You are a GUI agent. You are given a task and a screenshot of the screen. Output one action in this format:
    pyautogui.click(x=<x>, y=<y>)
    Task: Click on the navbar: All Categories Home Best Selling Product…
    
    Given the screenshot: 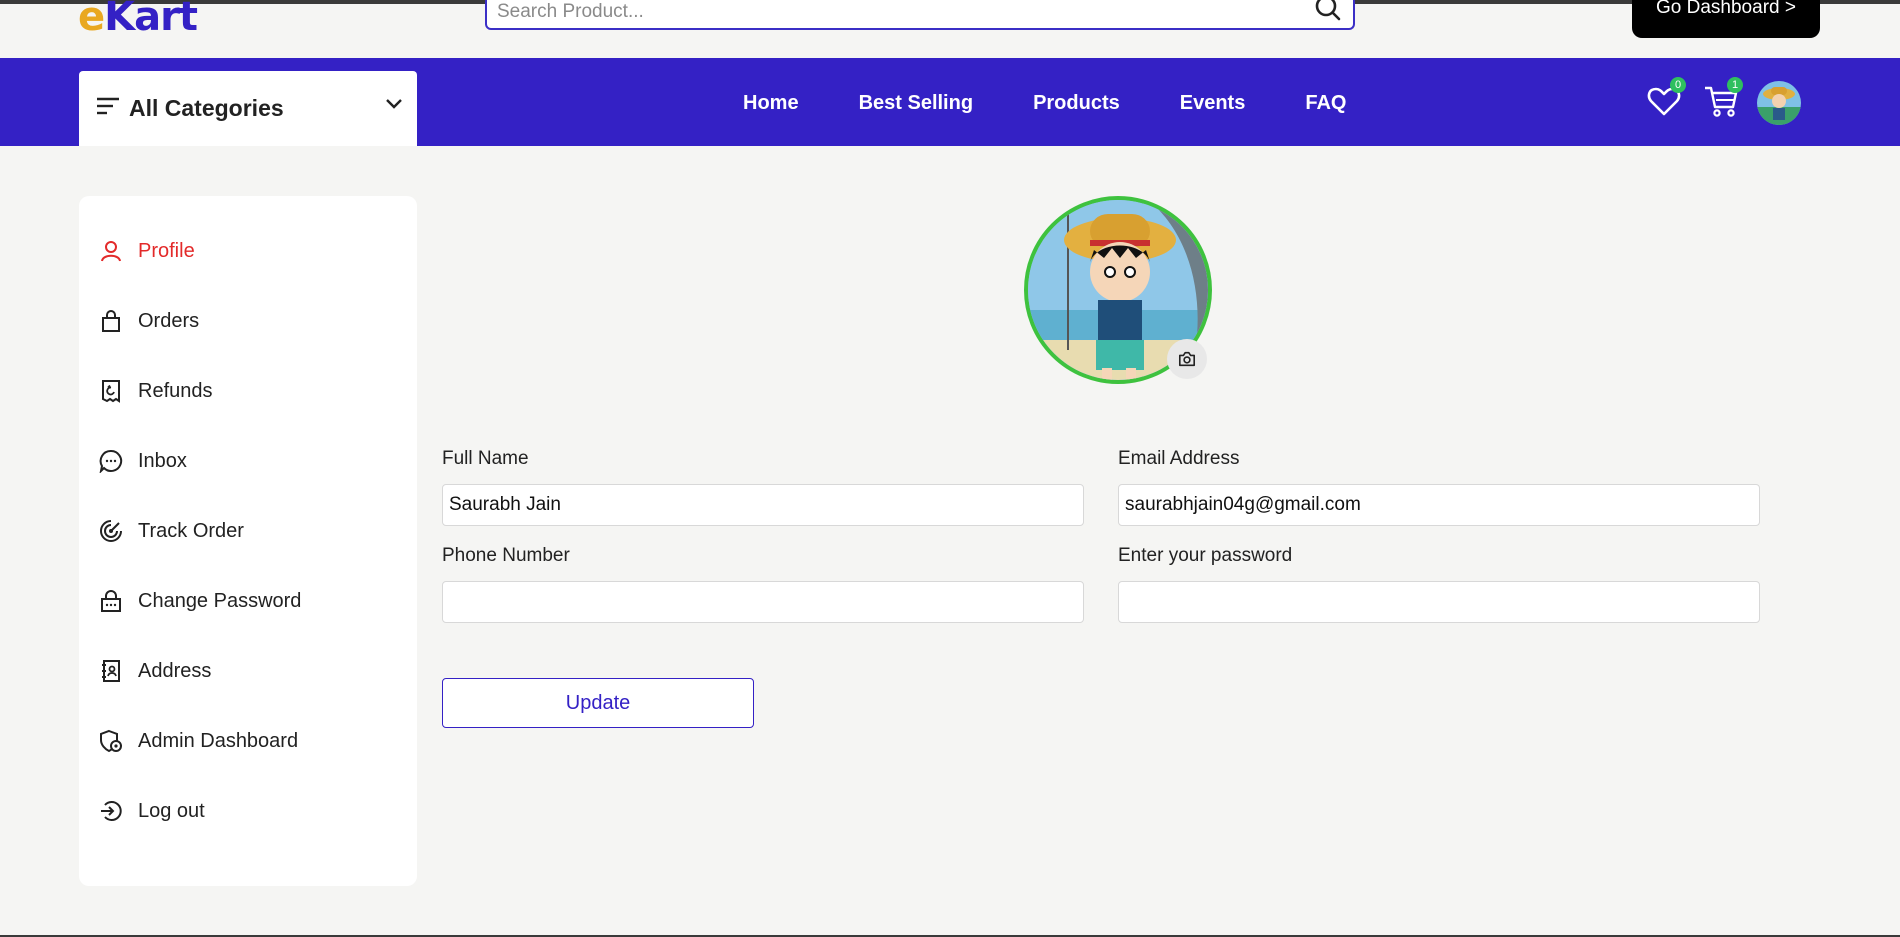 What is the action you would take?
    pyautogui.click(x=950, y=102)
    